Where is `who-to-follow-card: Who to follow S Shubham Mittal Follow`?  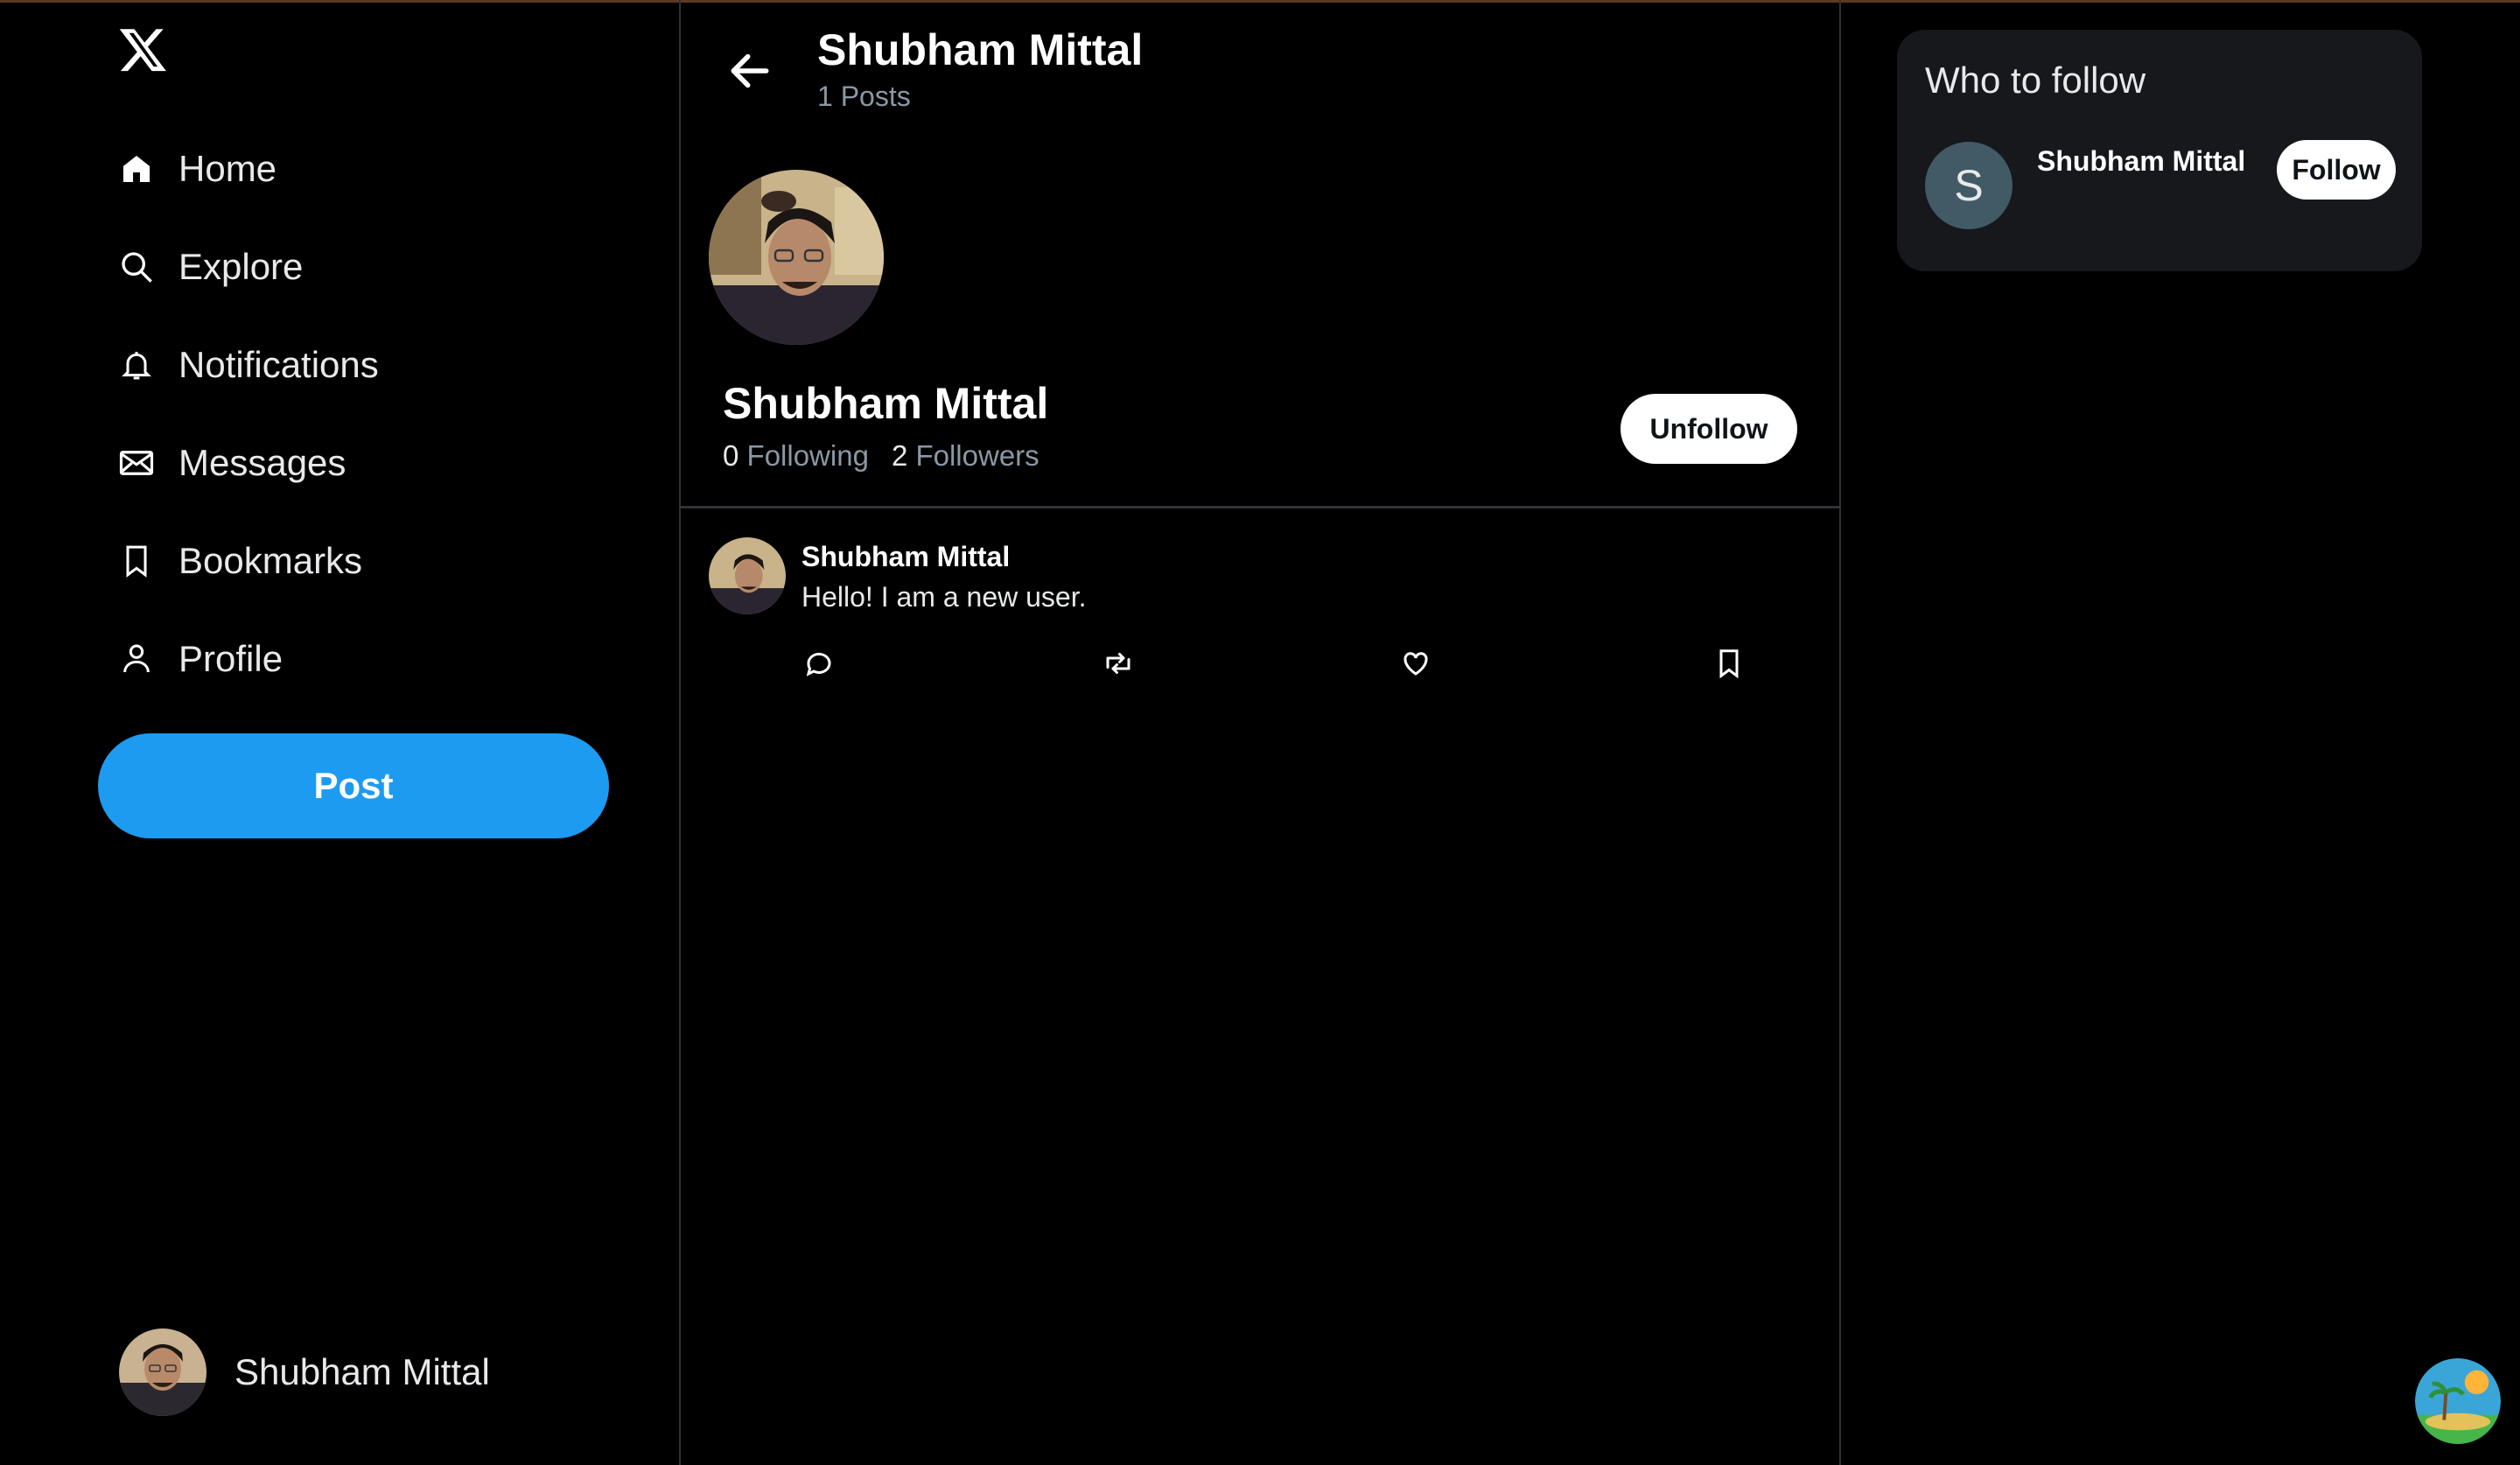 who-to-follow-card: Who to follow S Shubham Mittal Follow is located at coordinates (2159, 150).